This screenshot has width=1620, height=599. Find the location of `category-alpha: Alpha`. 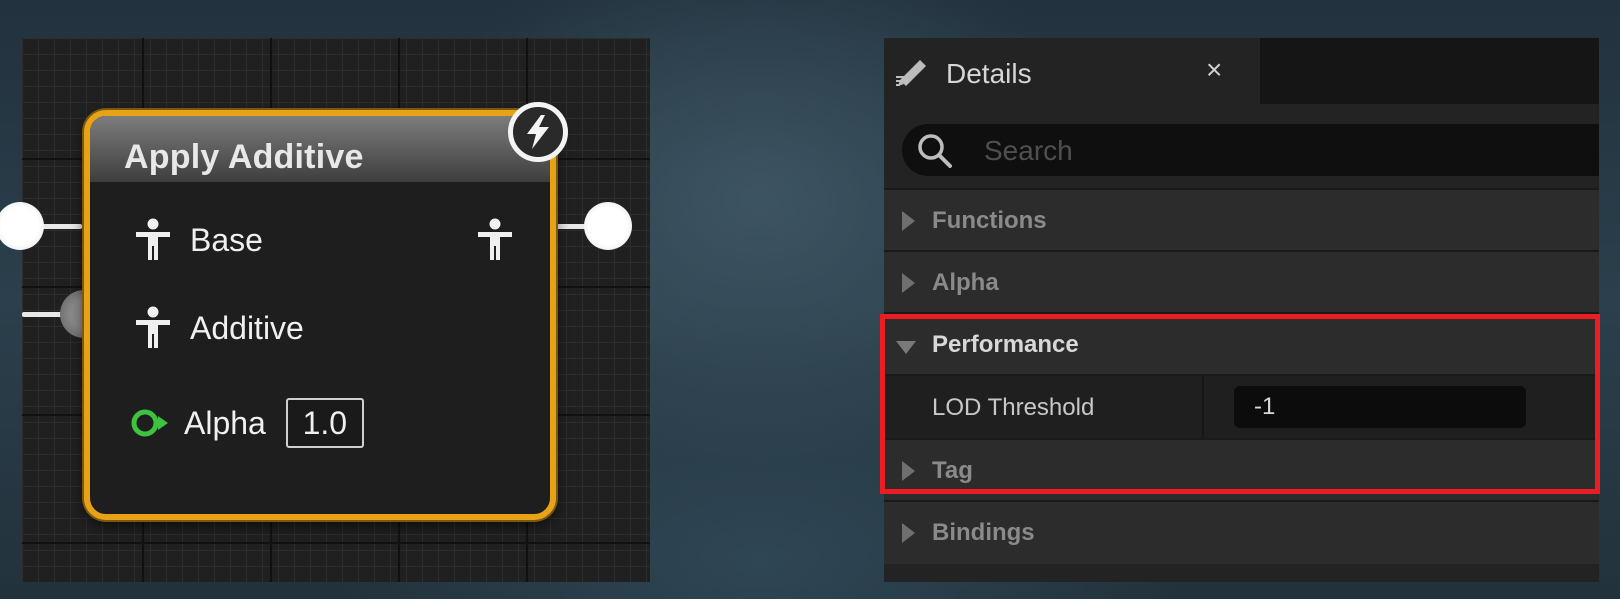

category-alpha: Alpha is located at coordinates (1241, 282).